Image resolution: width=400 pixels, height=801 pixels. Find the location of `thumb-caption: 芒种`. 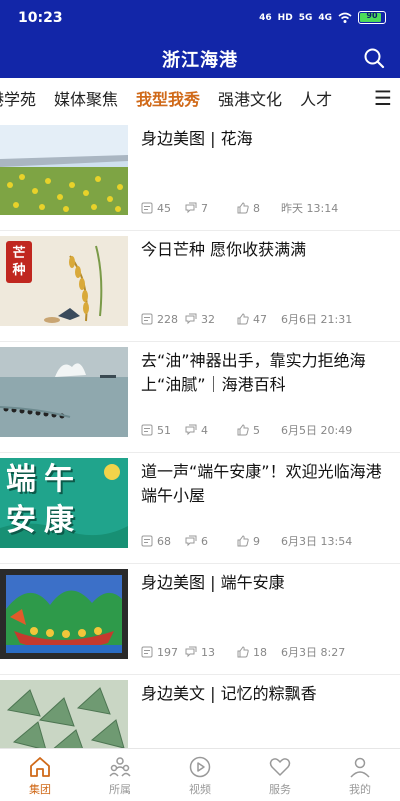

thumb-caption: 芒种 is located at coordinates (19, 262).